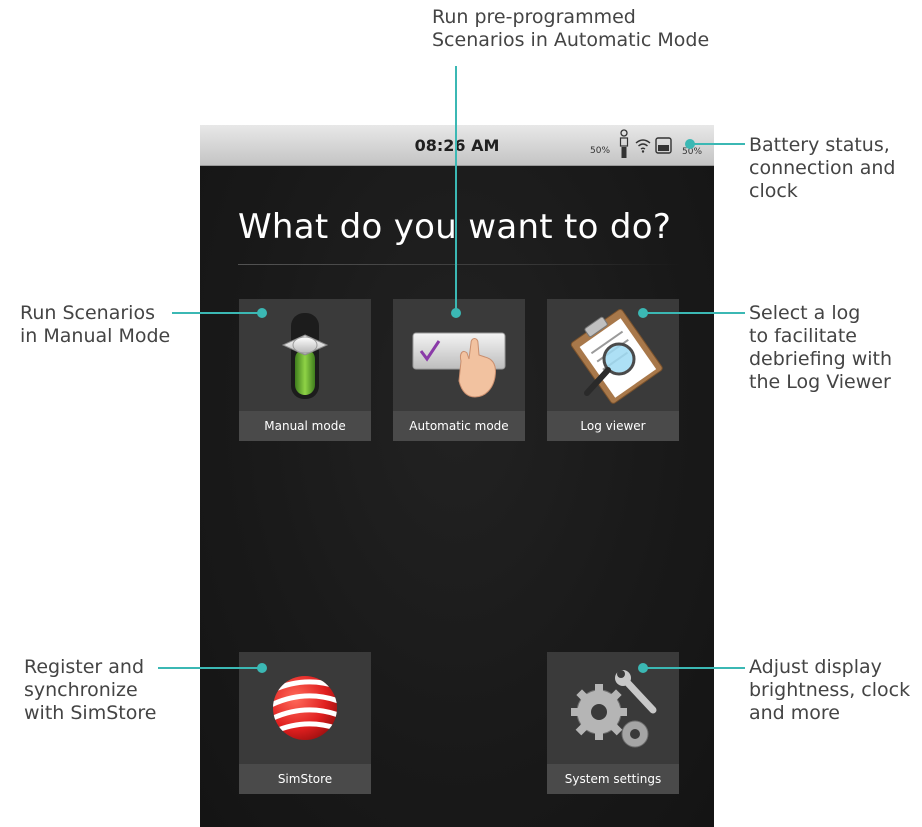 This screenshot has width=922, height=827. I want to click on annotation-line: debriefing with, so click(821, 359).